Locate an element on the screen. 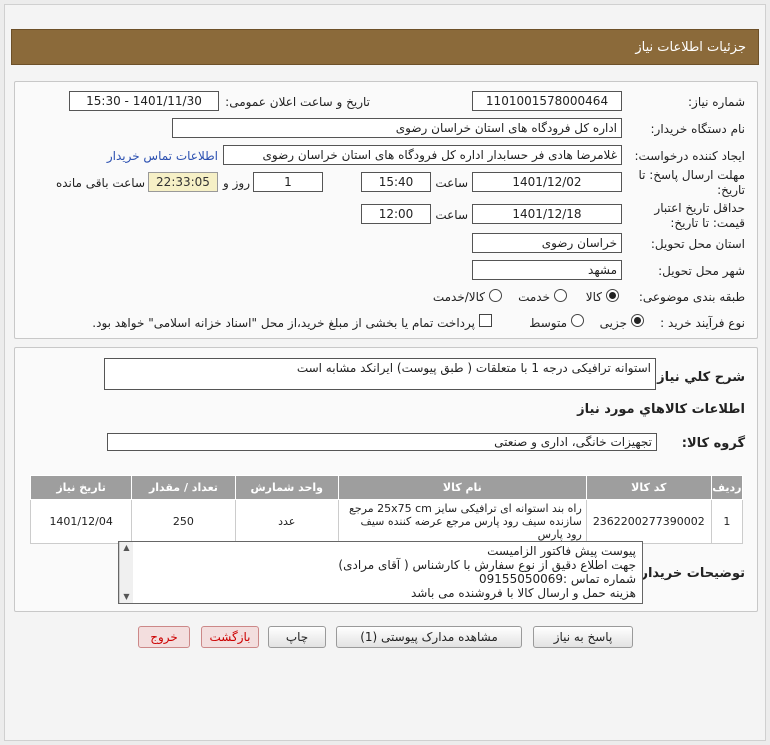 Image resolution: width=770 pixels, height=745 pixels. creator-label: ایجاد کننده درخواست: is located at coordinates (689, 156).